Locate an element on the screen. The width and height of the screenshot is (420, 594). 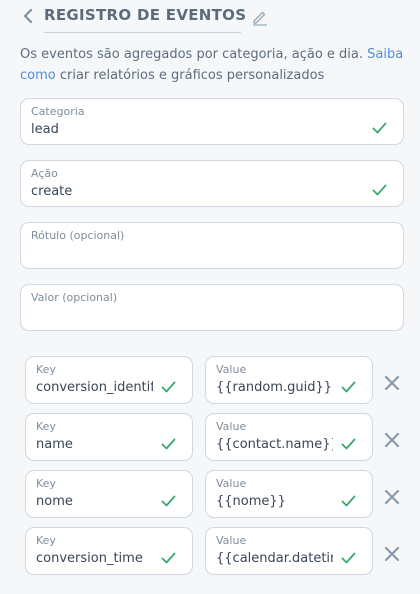
extra-key-field: Key conversion_identifier is located at coordinates (109, 380).